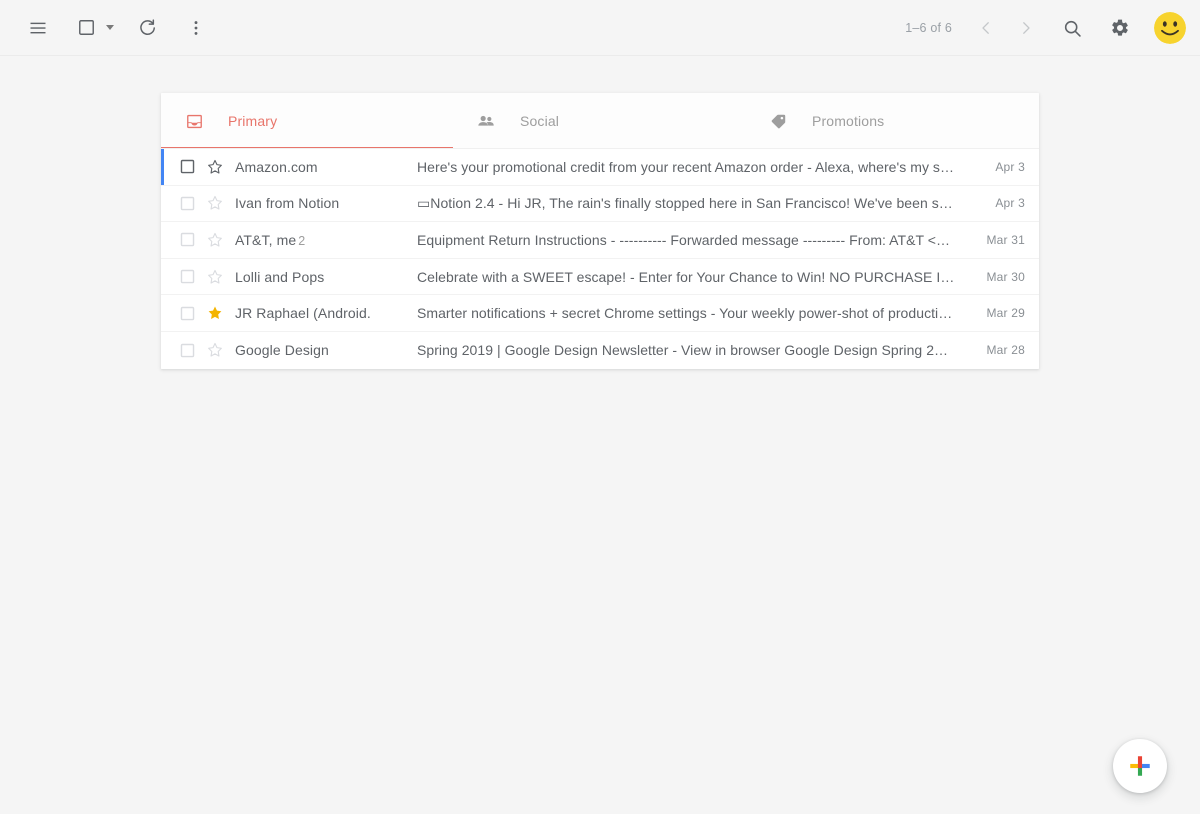 The width and height of the screenshot is (1200, 814). I want to click on next-page-button, so click(1026, 28).